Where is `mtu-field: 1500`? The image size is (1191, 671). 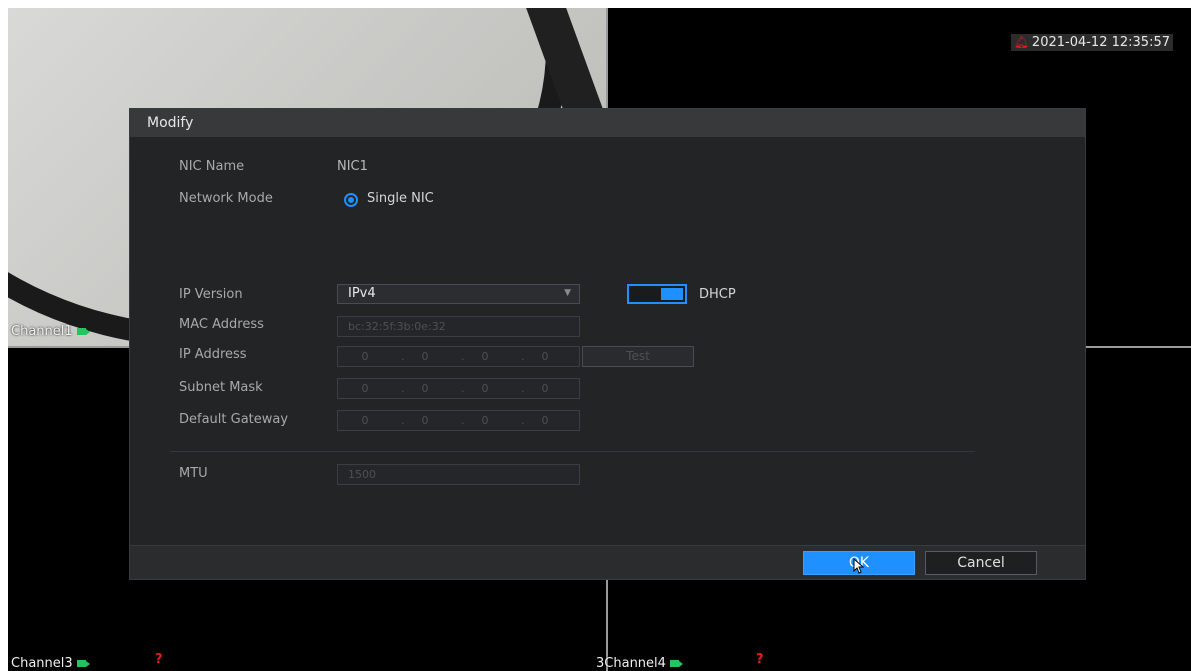 mtu-field: 1500 is located at coordinates (458, 474).